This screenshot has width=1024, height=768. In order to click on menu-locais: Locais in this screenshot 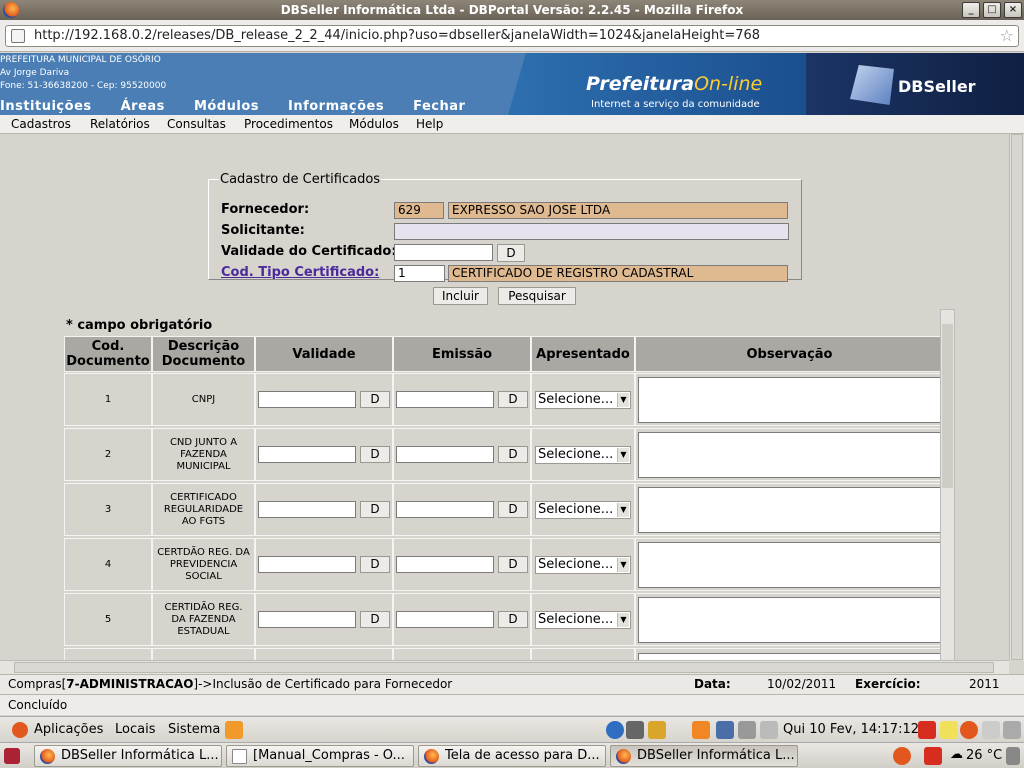, I will do `click(135, 730)`.